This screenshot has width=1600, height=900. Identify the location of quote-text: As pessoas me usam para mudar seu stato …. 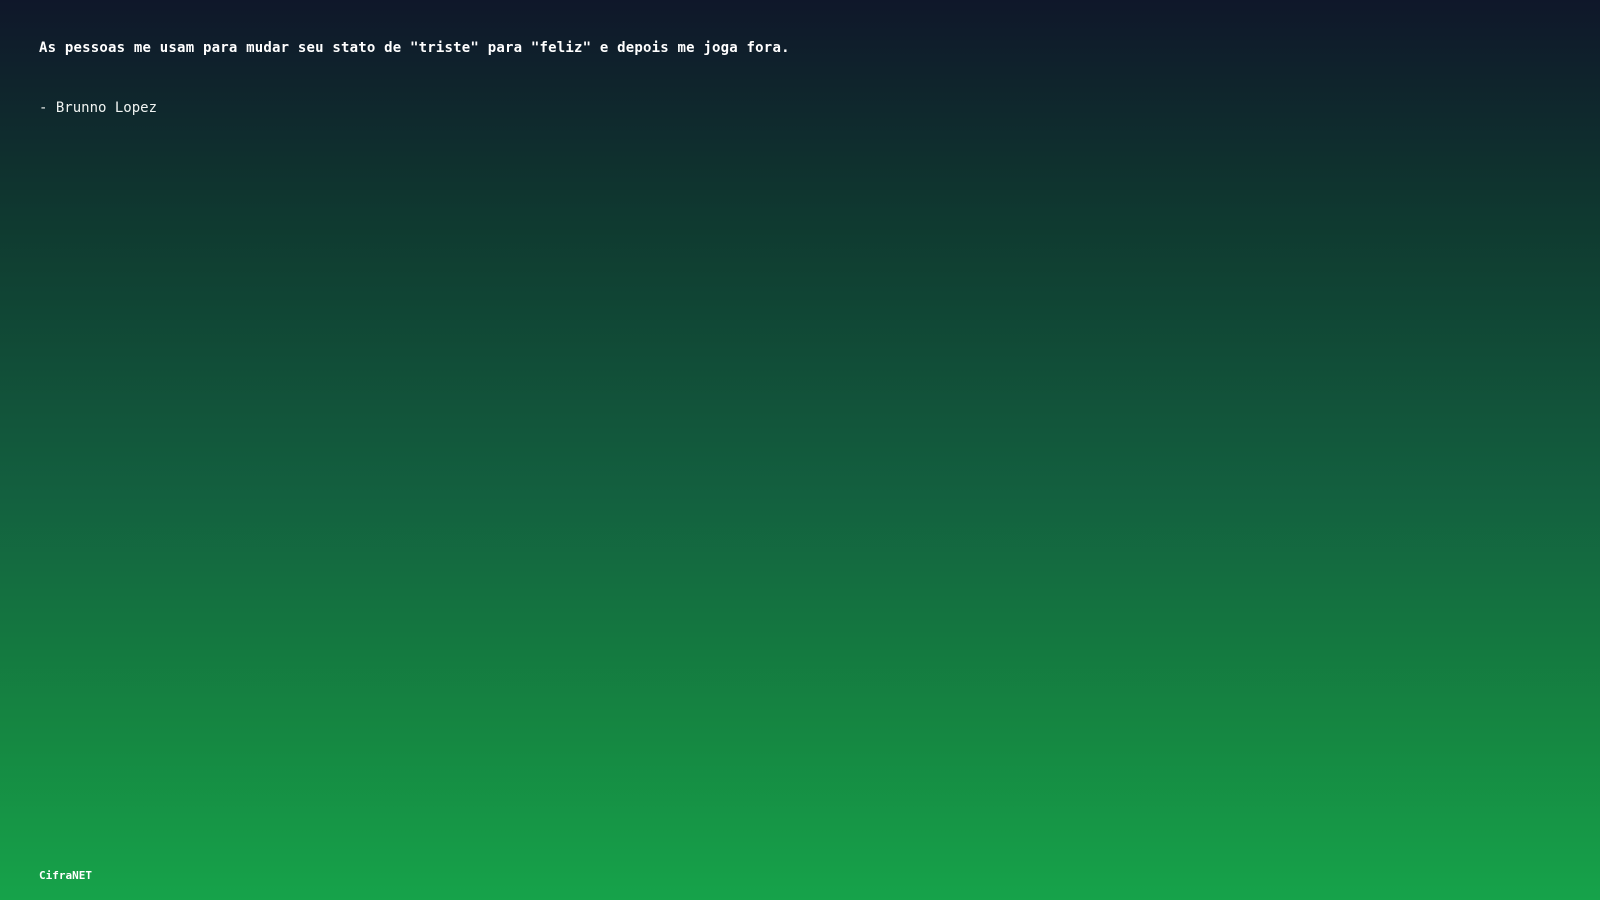
(414, 48).